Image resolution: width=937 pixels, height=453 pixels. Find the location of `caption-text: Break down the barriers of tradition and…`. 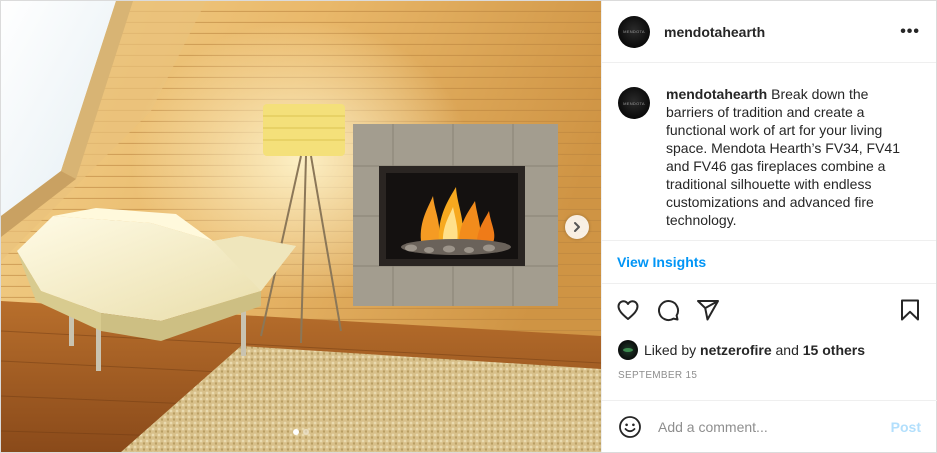

caption-text: Break down the barriers of tradition and… is located at coordinates (783, 157).